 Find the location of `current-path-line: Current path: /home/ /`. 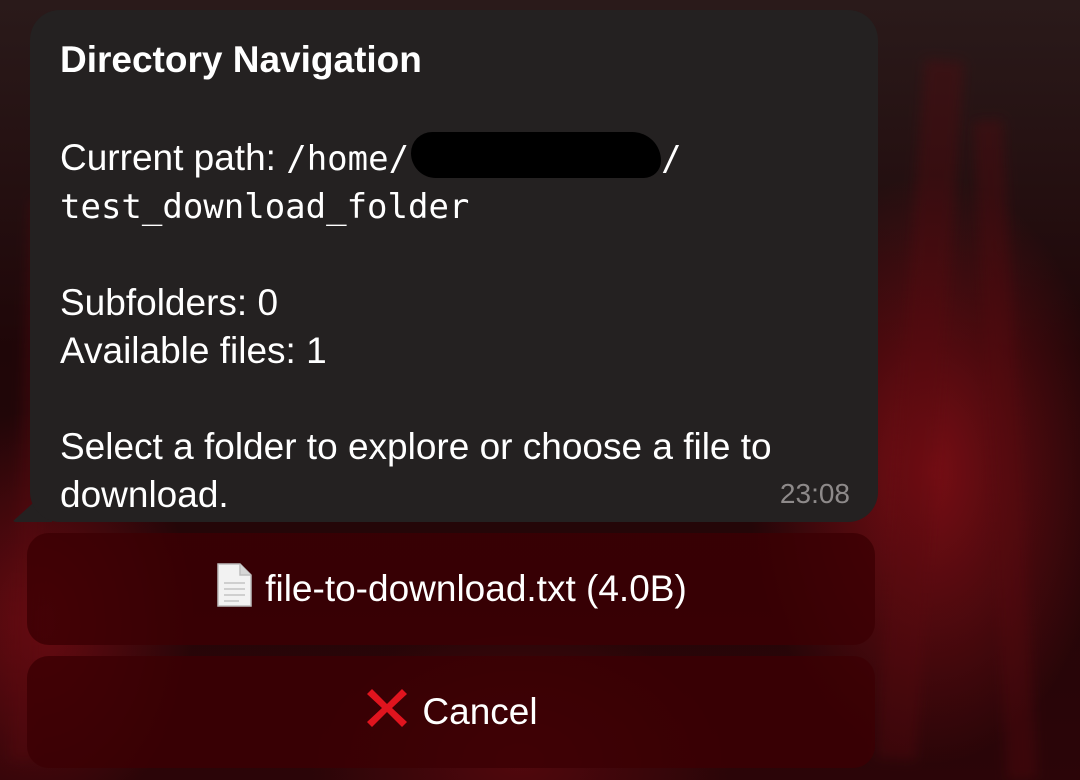

current-path-line: Current path: /home/ / is located at coordinates (454, 157).